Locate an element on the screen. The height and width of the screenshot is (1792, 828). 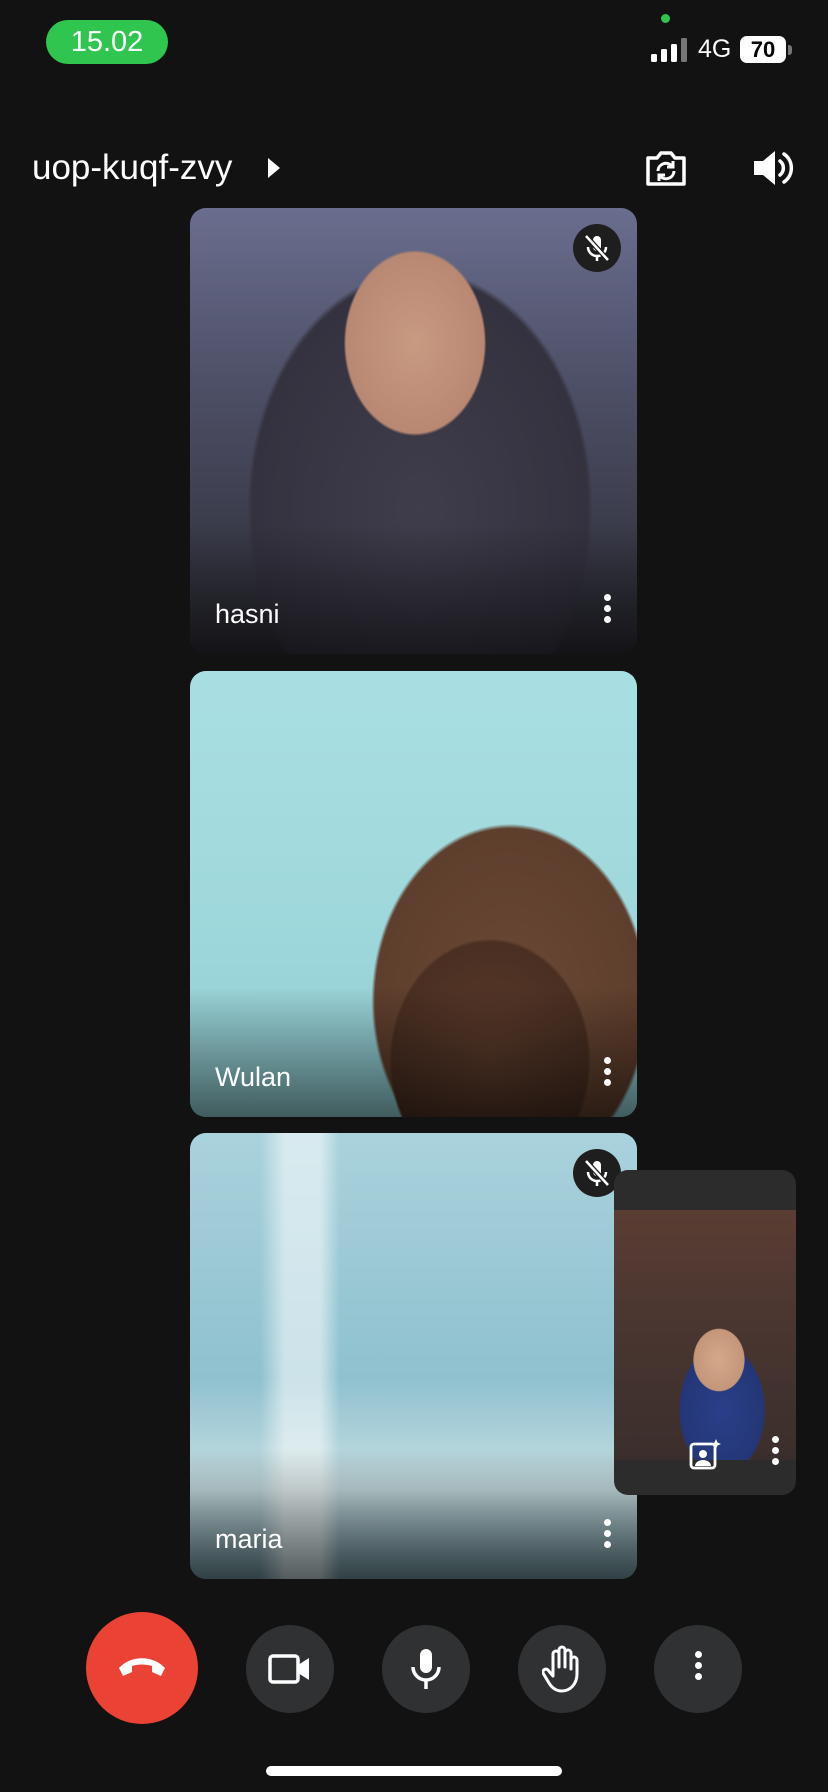
more-vert-icon is located at coordinates (698, 1667).